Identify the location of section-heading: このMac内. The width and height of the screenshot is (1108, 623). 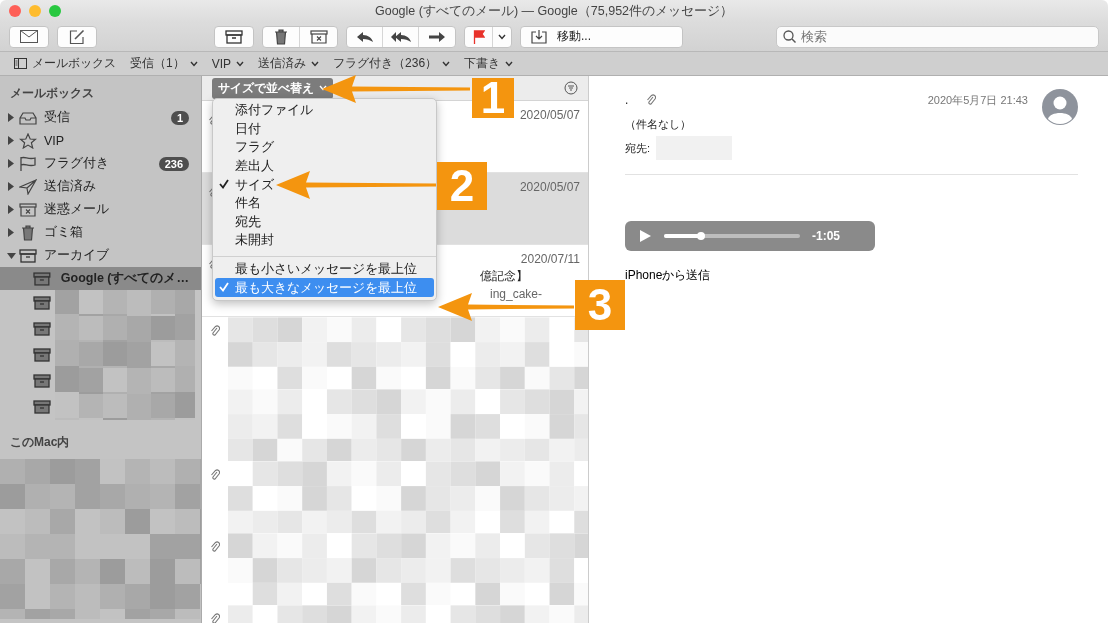
(40, 442).